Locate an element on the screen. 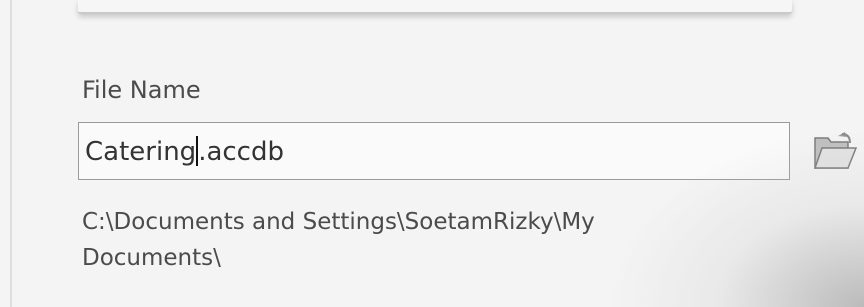 The width and height of the screenshot is (864, 307). open-folder-icon is located at coordinates (835, 150).